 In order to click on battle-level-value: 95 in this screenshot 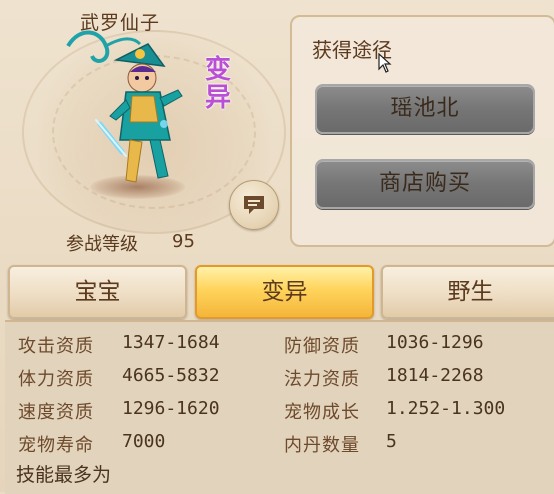, I will do `click(183, 241)`.